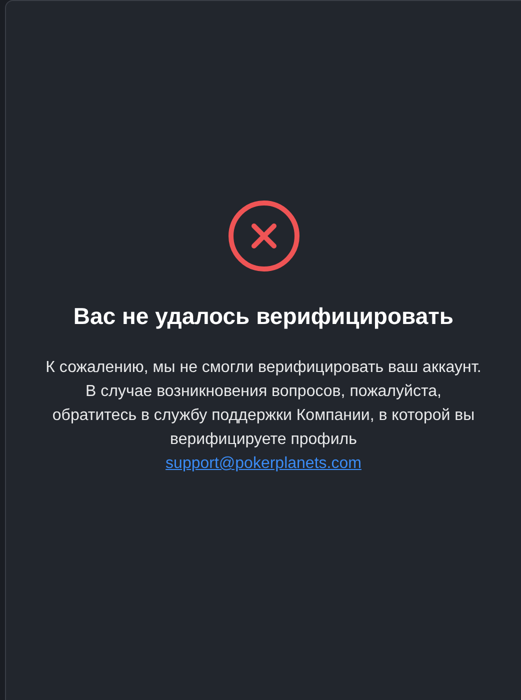  Describe the element at coordinates (263, 236) in the screenshot. I see `error-icon` at that location.